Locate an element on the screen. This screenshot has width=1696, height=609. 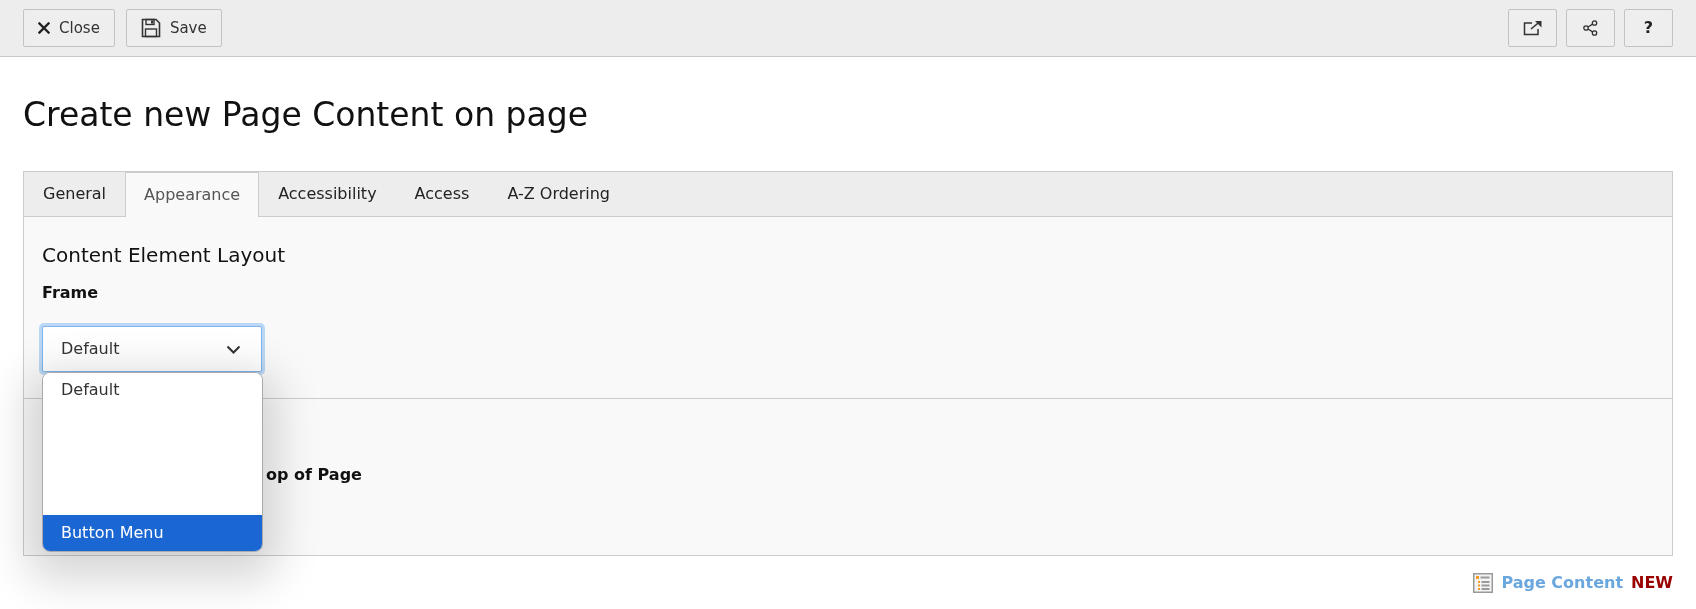
field-label: op of Page is located at coordinates (314, 475).